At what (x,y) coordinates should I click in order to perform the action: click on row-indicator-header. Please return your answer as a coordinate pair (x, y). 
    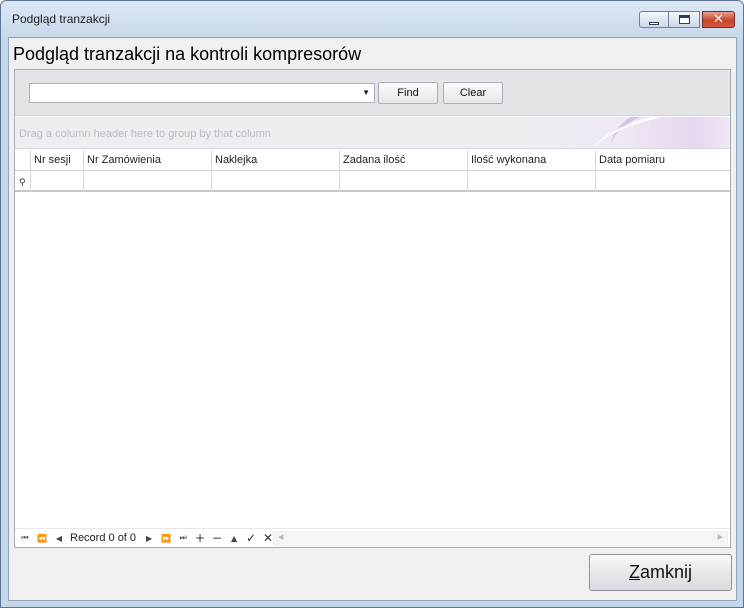
    Looking at the image, I should click on (23, 160).